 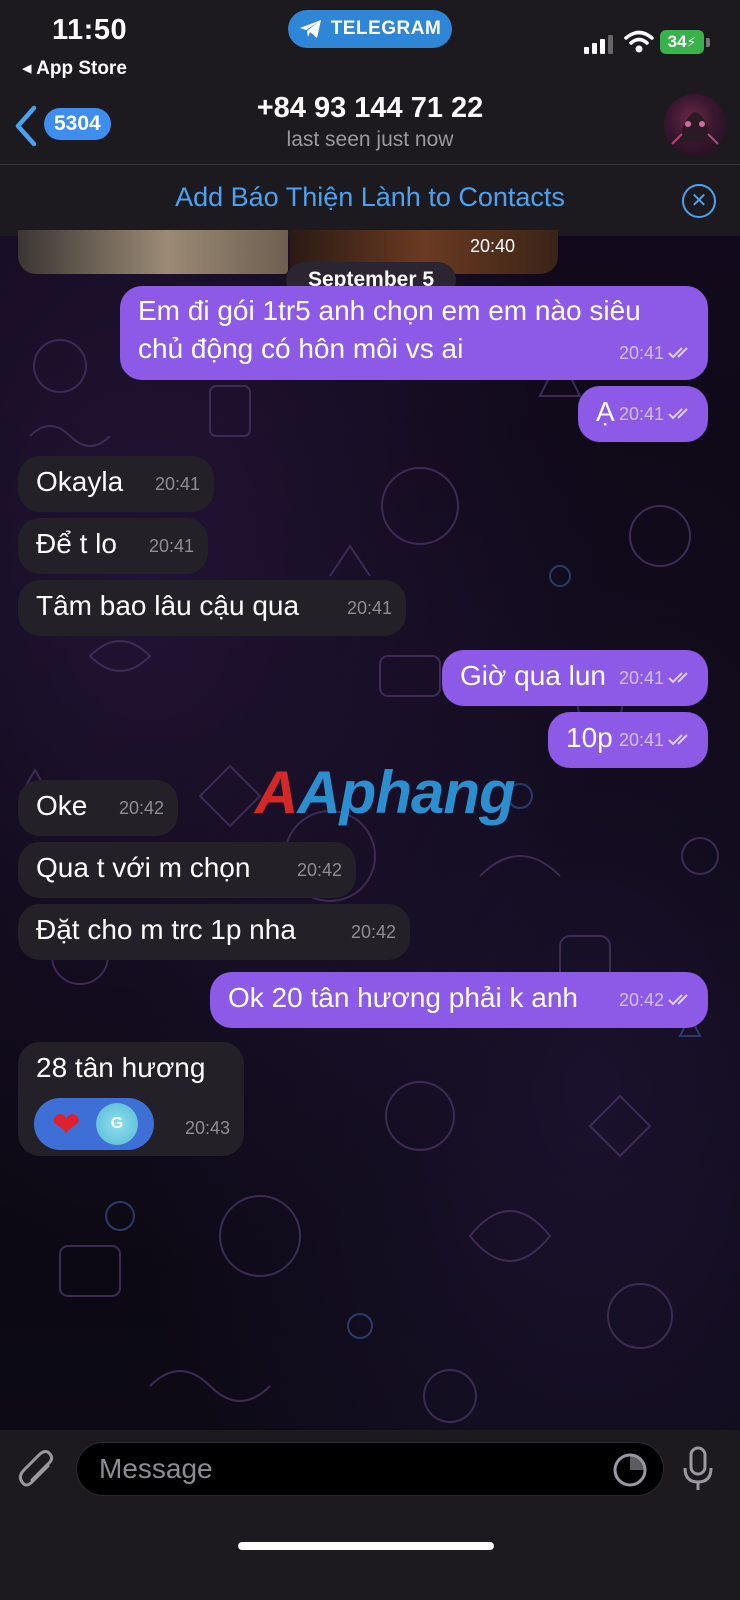 What do you see at coordinates (370, 139) in the screenshot?
I see `chat-last-seen: last seen just now` at bounding box center [370, 139].